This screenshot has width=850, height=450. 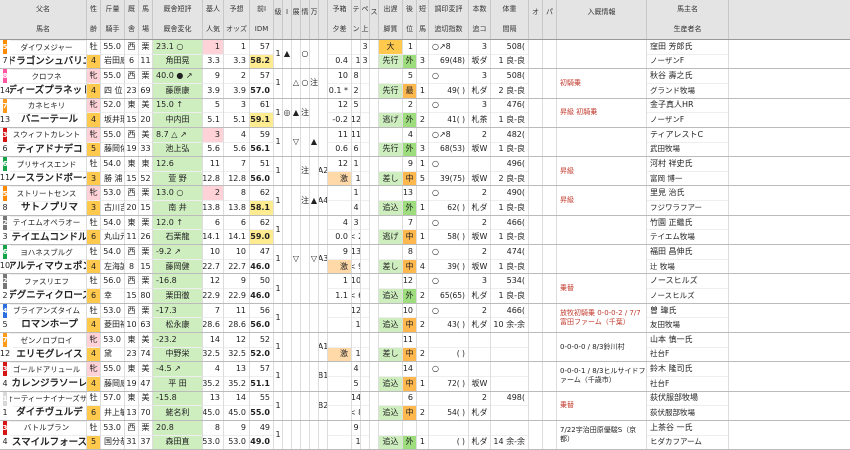 I want to click on header-col-25: オ, so click(x=536, y=19).